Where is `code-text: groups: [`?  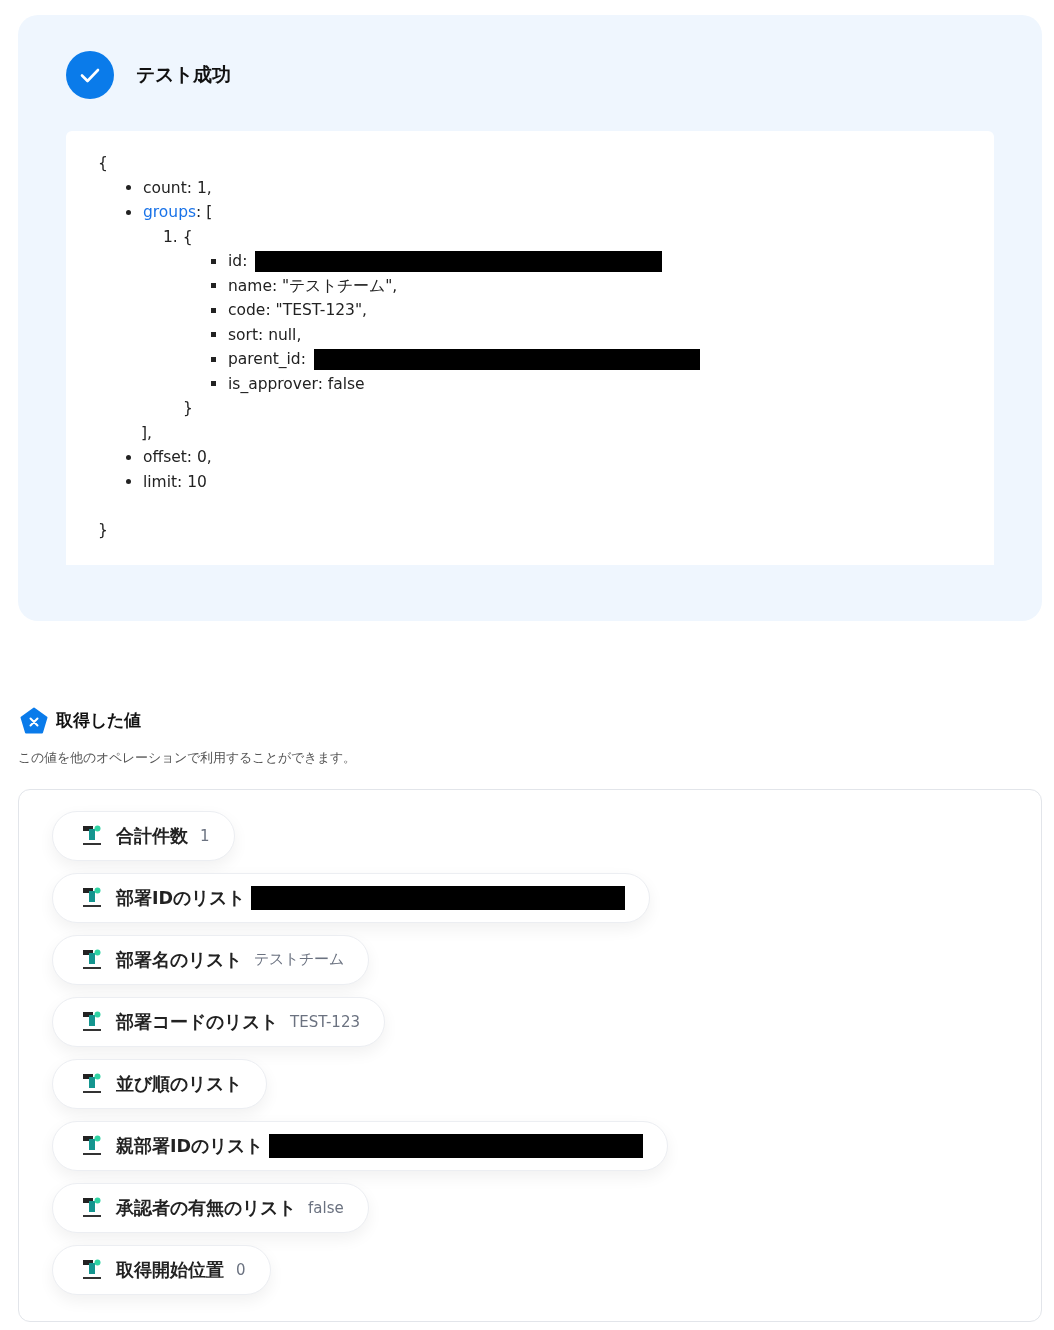
code-text: groups: [ is located at coordinates (178, 212).